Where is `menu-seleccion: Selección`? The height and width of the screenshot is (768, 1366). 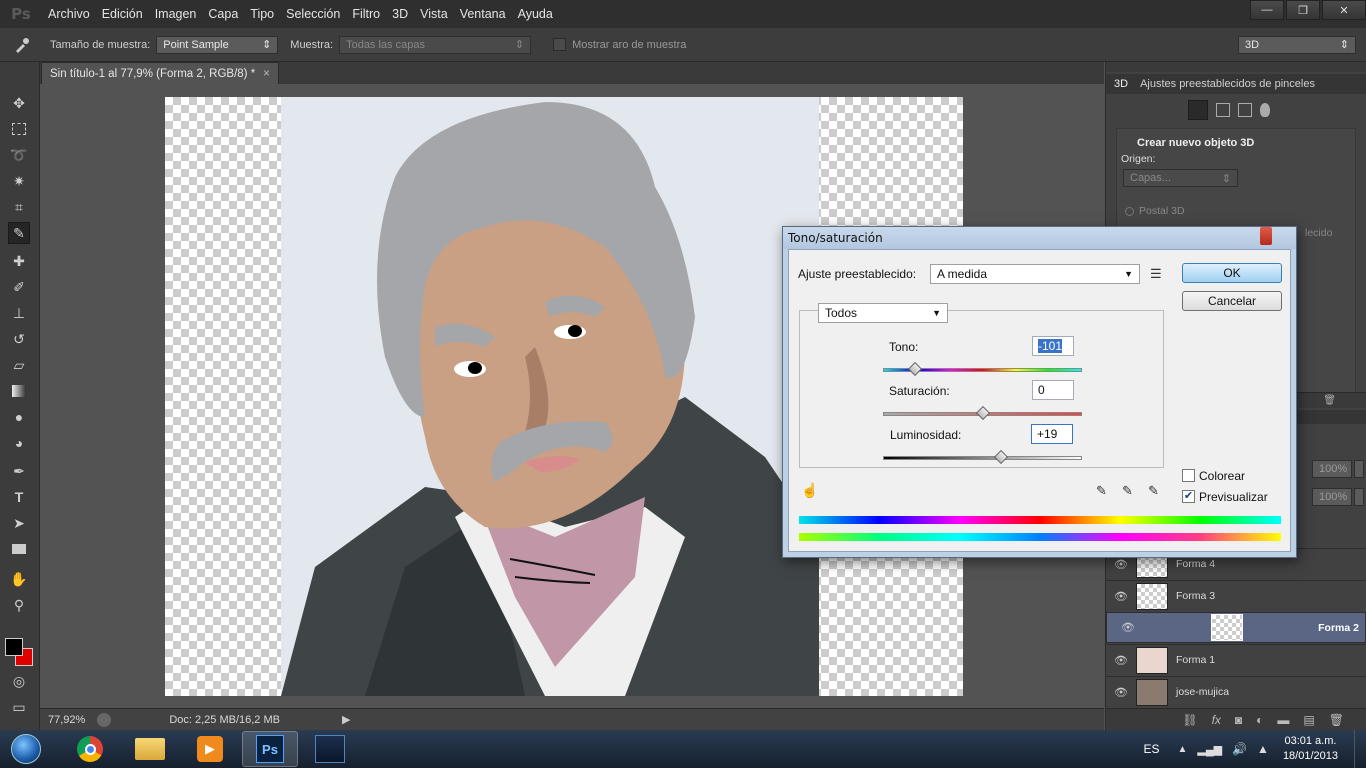 menu-seleccion: Selección is located at coordinates (313, 14).